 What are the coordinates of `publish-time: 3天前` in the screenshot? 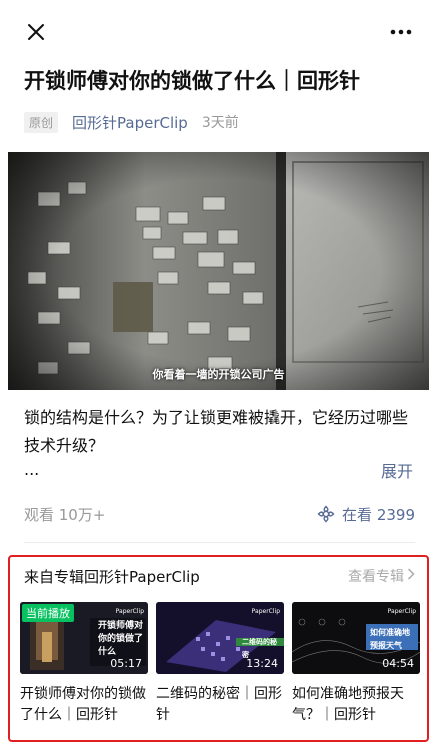 It's located at (220, 123).